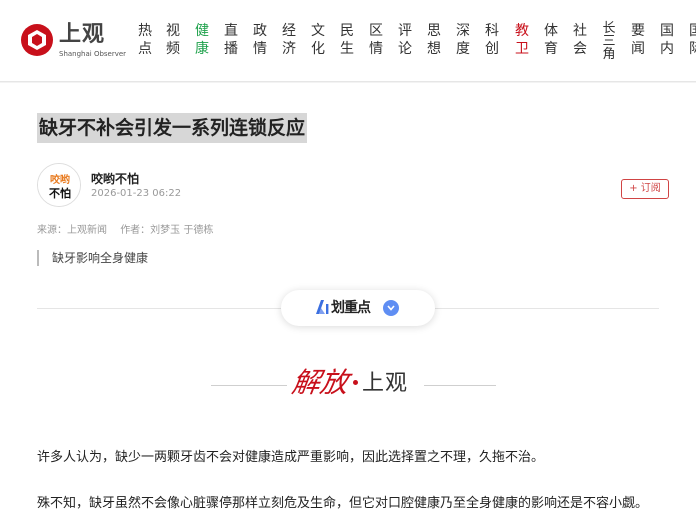 The height and width of the screenshot is (524, 696). I want to click on nav-item-health: 健康, so click(202, 40).